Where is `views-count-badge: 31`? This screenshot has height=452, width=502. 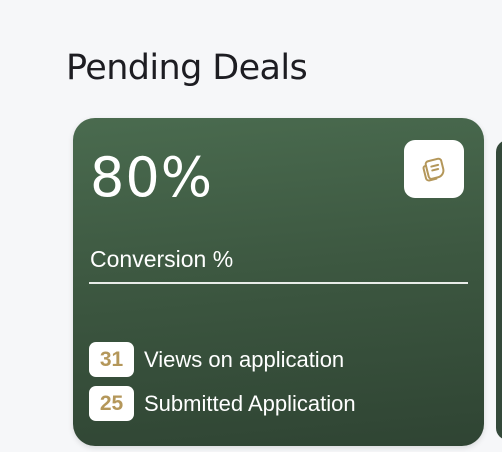 views-count-badge: 31 is located at coordinates (111, 359).